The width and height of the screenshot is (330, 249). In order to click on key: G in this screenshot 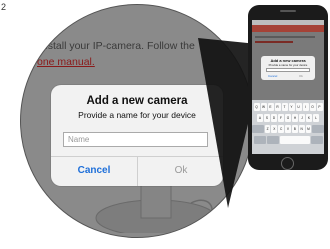, I will do `click(288, 118)`.